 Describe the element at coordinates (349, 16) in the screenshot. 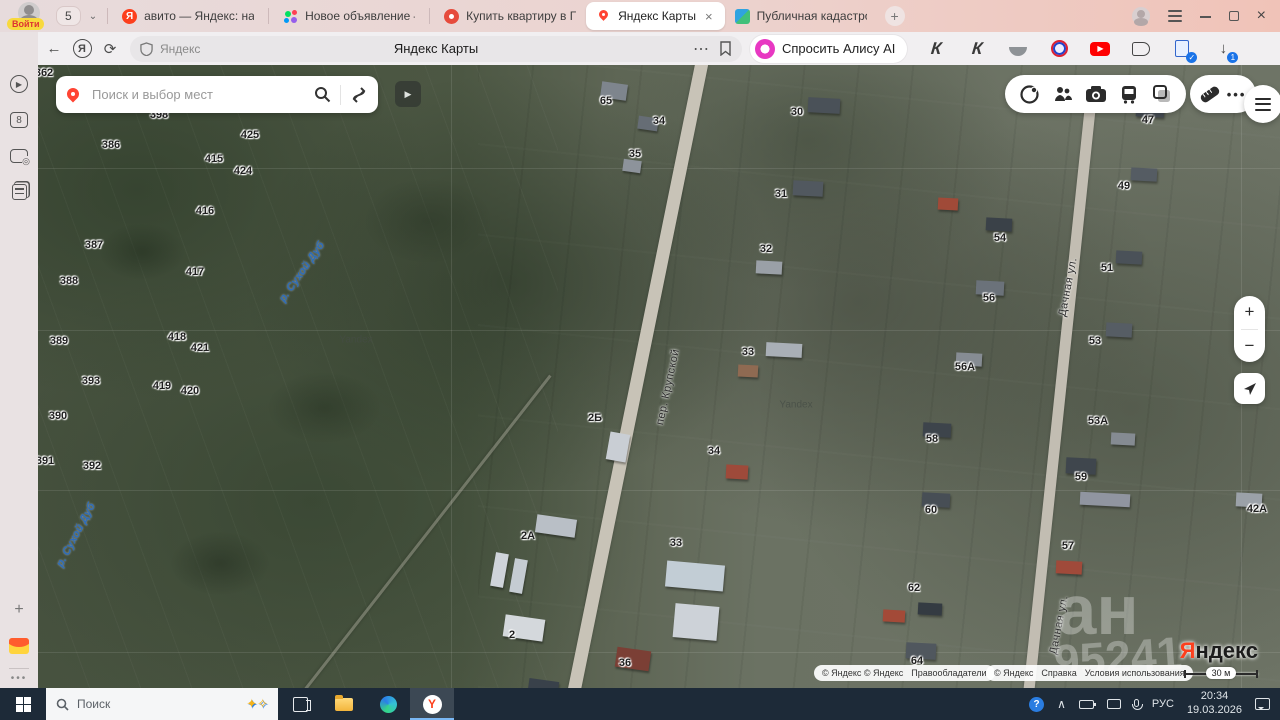

I see `tab-new-listing: Новое объявление — Об` at that location.